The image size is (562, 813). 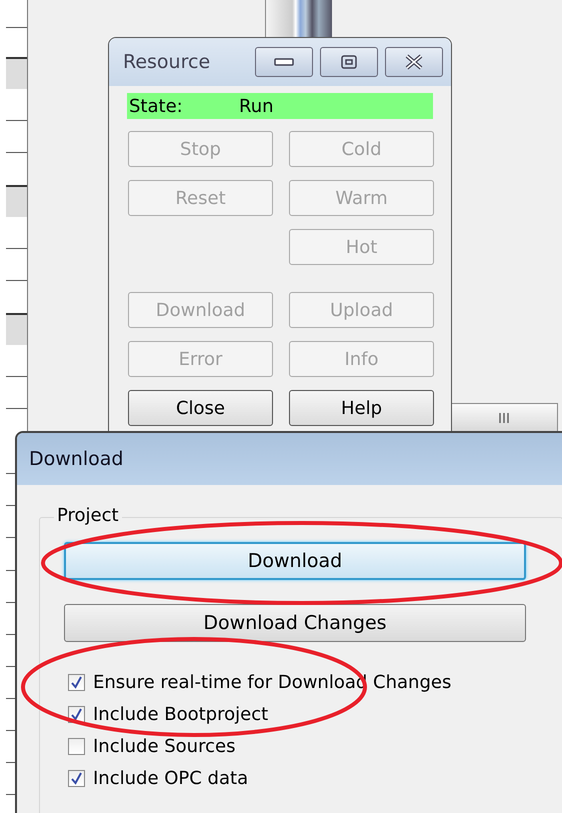 What do you see at coordinates (88, 515) in the screenshot?
I see `group-label: Project` at bounding box center [88, 515].